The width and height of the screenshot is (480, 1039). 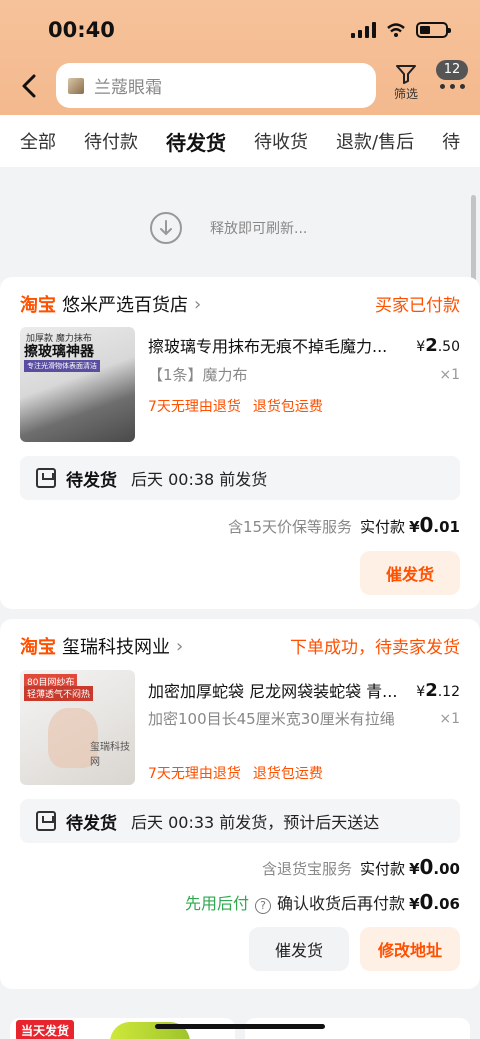 I want to click on payment-line: 含15天价保等服务 实付款 ¥0.01, so click(x=344, y=525).